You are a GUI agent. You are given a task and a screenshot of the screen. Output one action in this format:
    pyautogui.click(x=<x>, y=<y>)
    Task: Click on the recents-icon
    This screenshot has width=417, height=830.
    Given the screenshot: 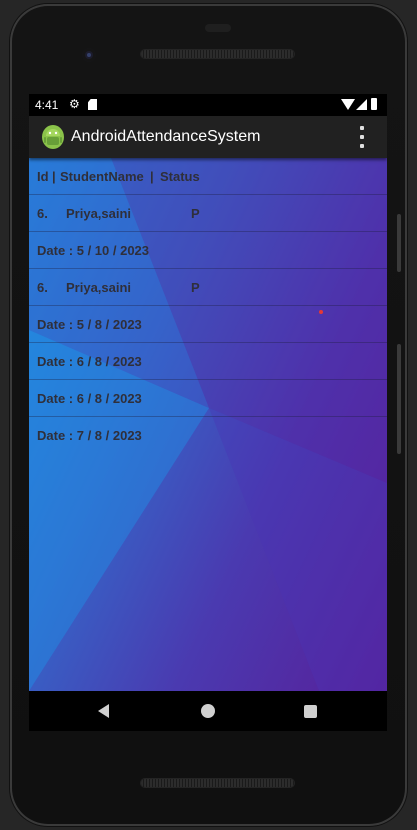 What is the action you would take?
    pyautogui.click(x=310, y=711)
    